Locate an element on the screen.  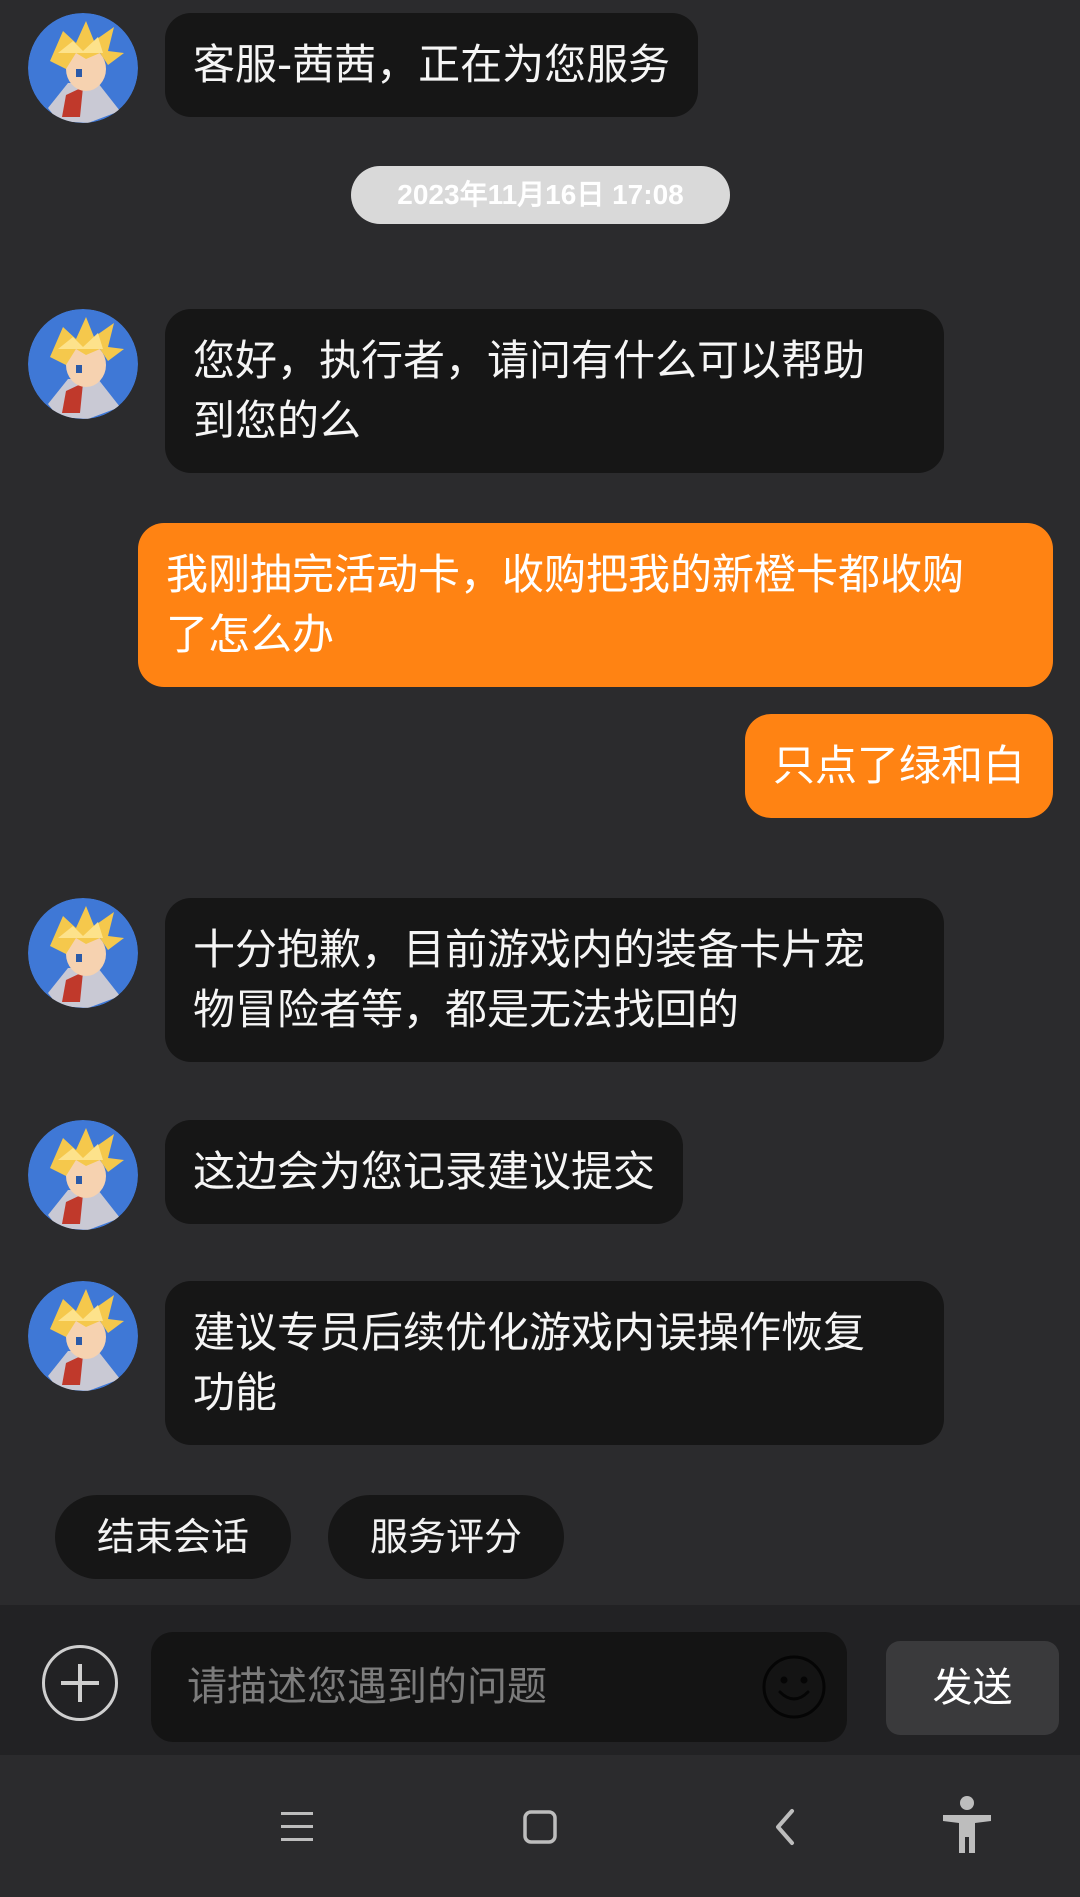
input-bar: 请描述您遇到的问题 发送 is located at coordinates (540, 1680).